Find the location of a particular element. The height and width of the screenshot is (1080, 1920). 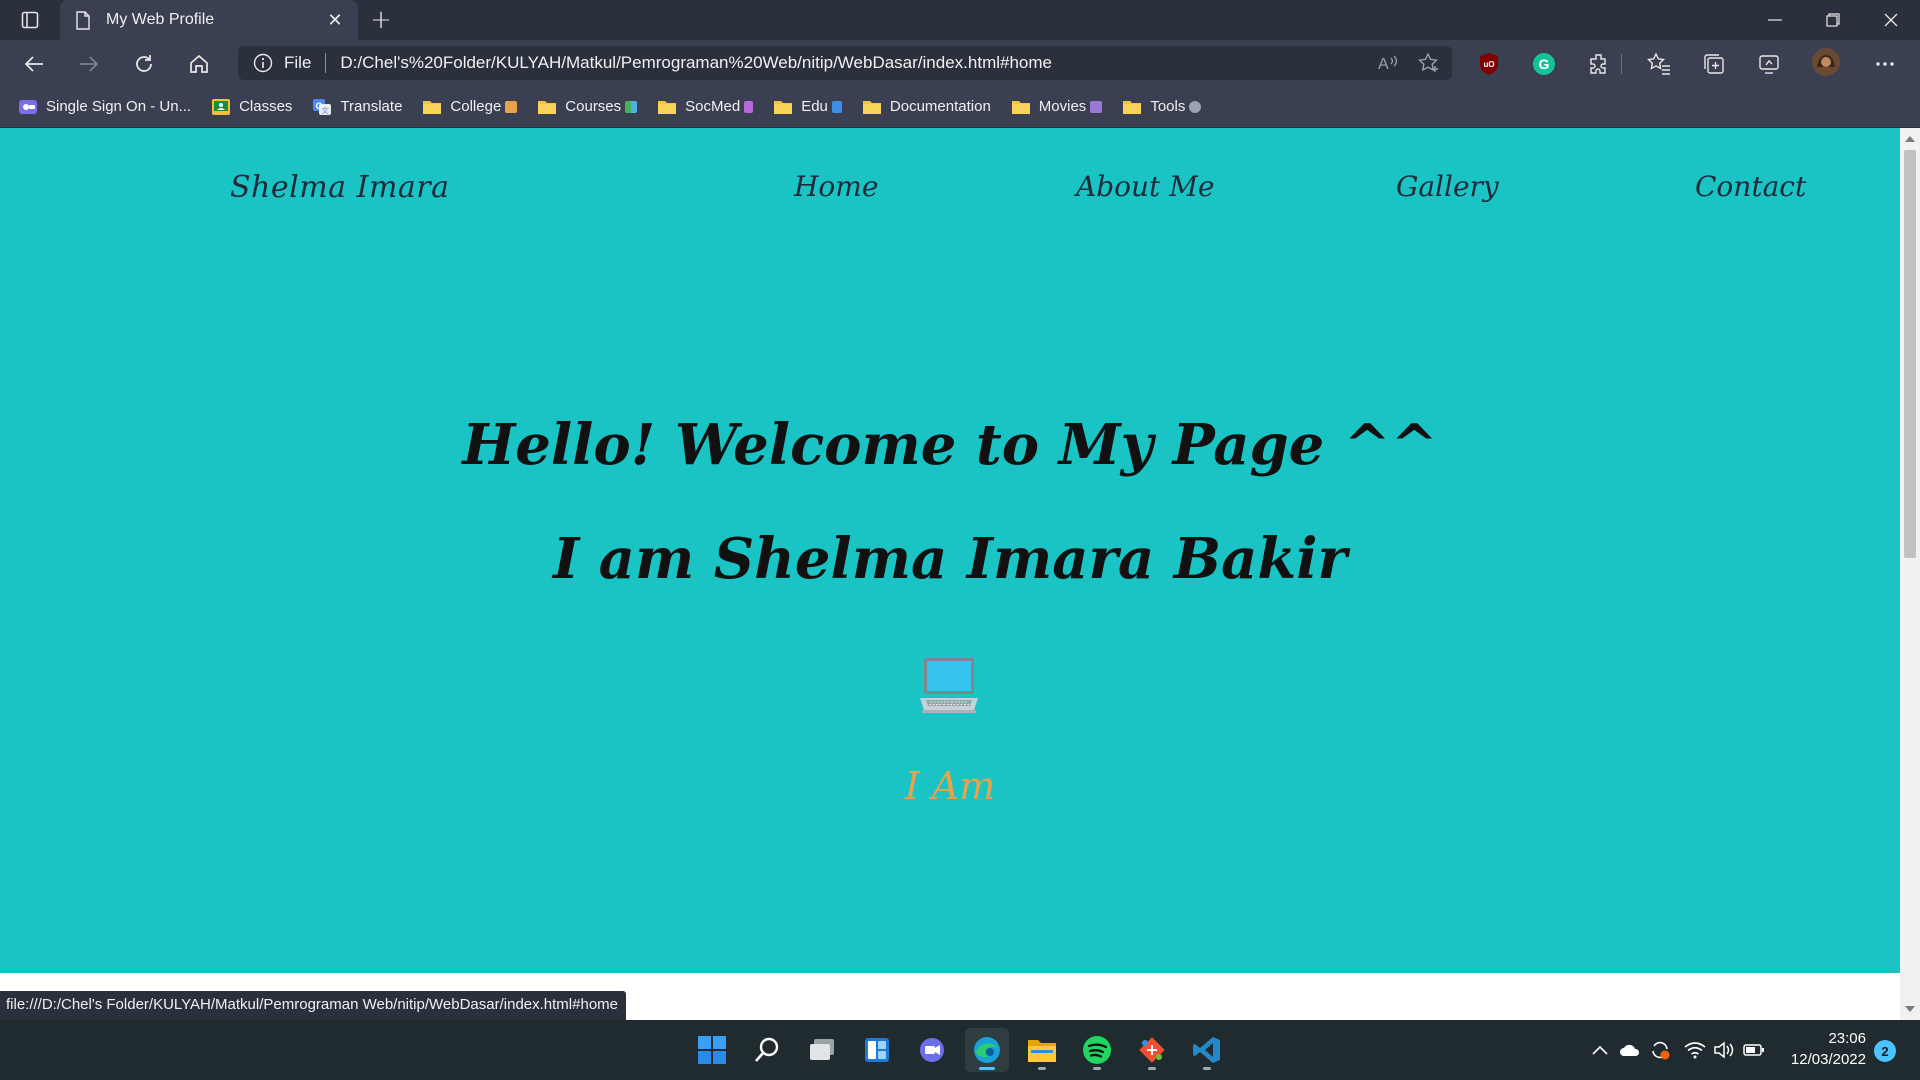

tab-title: My Web Profile is located at coordinates (160, 19).